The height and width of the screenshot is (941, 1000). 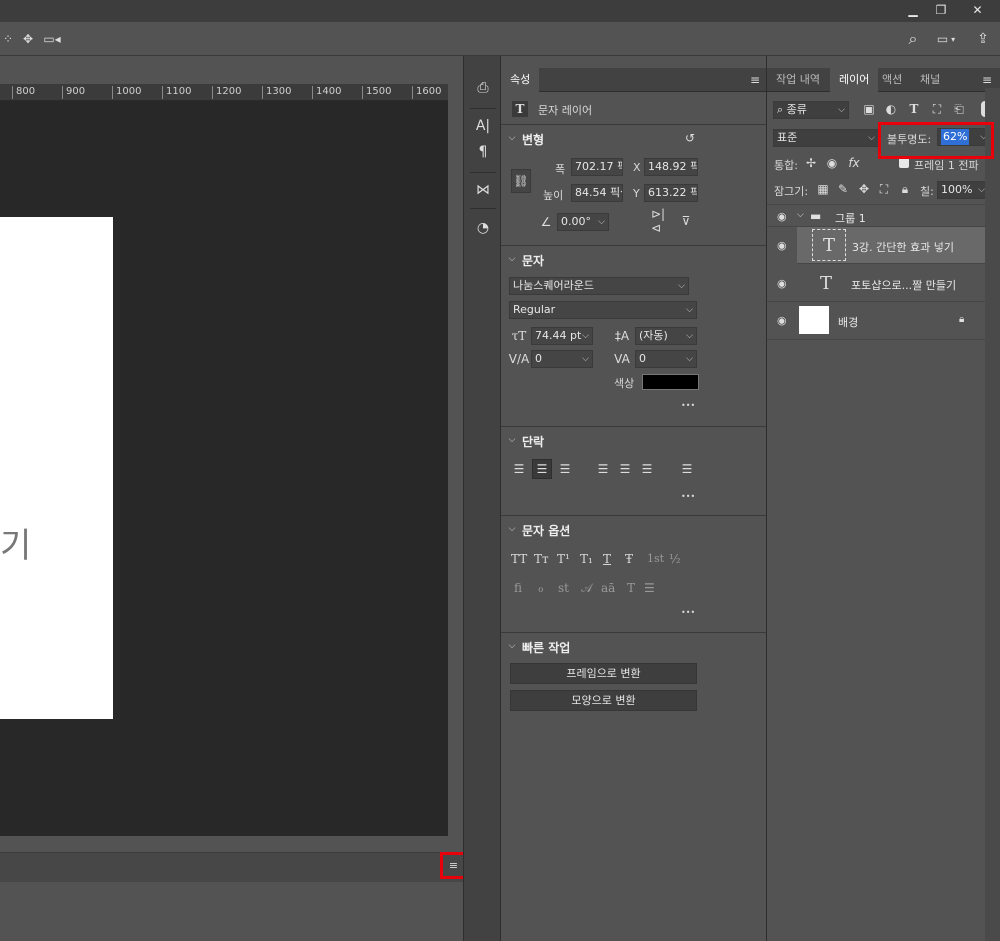 What do you see at coordinates (675, 559) in the screenshot?
I see `fractions-icon: ½` at bounding box center [675, 559].